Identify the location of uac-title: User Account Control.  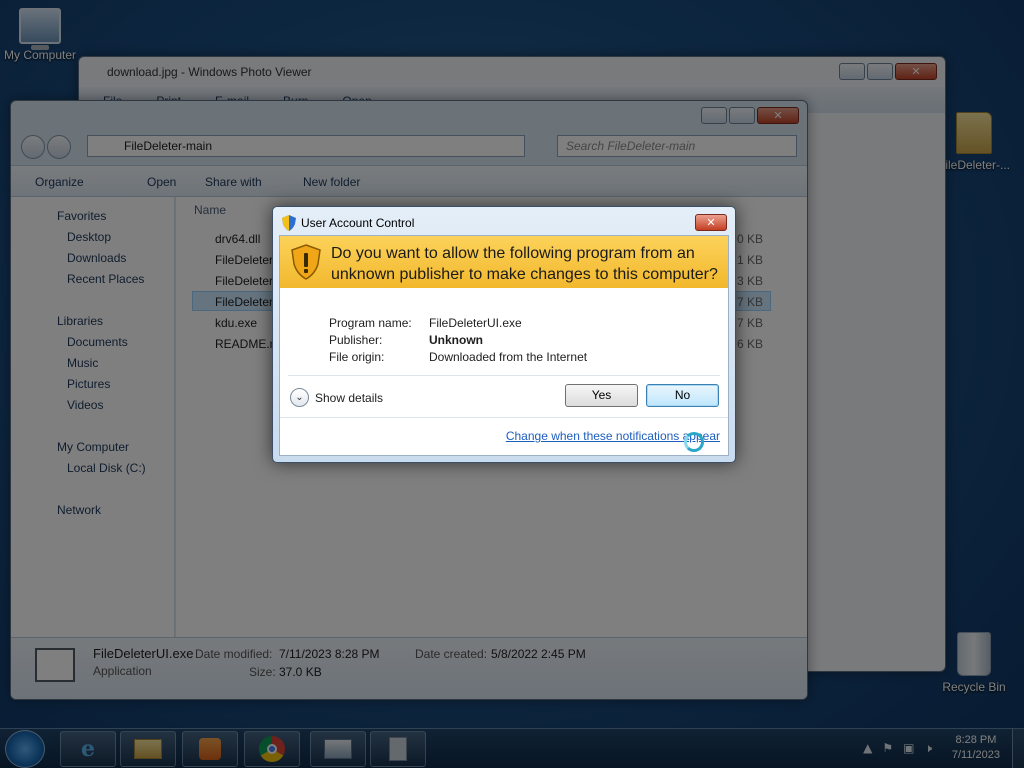
(358, 223).